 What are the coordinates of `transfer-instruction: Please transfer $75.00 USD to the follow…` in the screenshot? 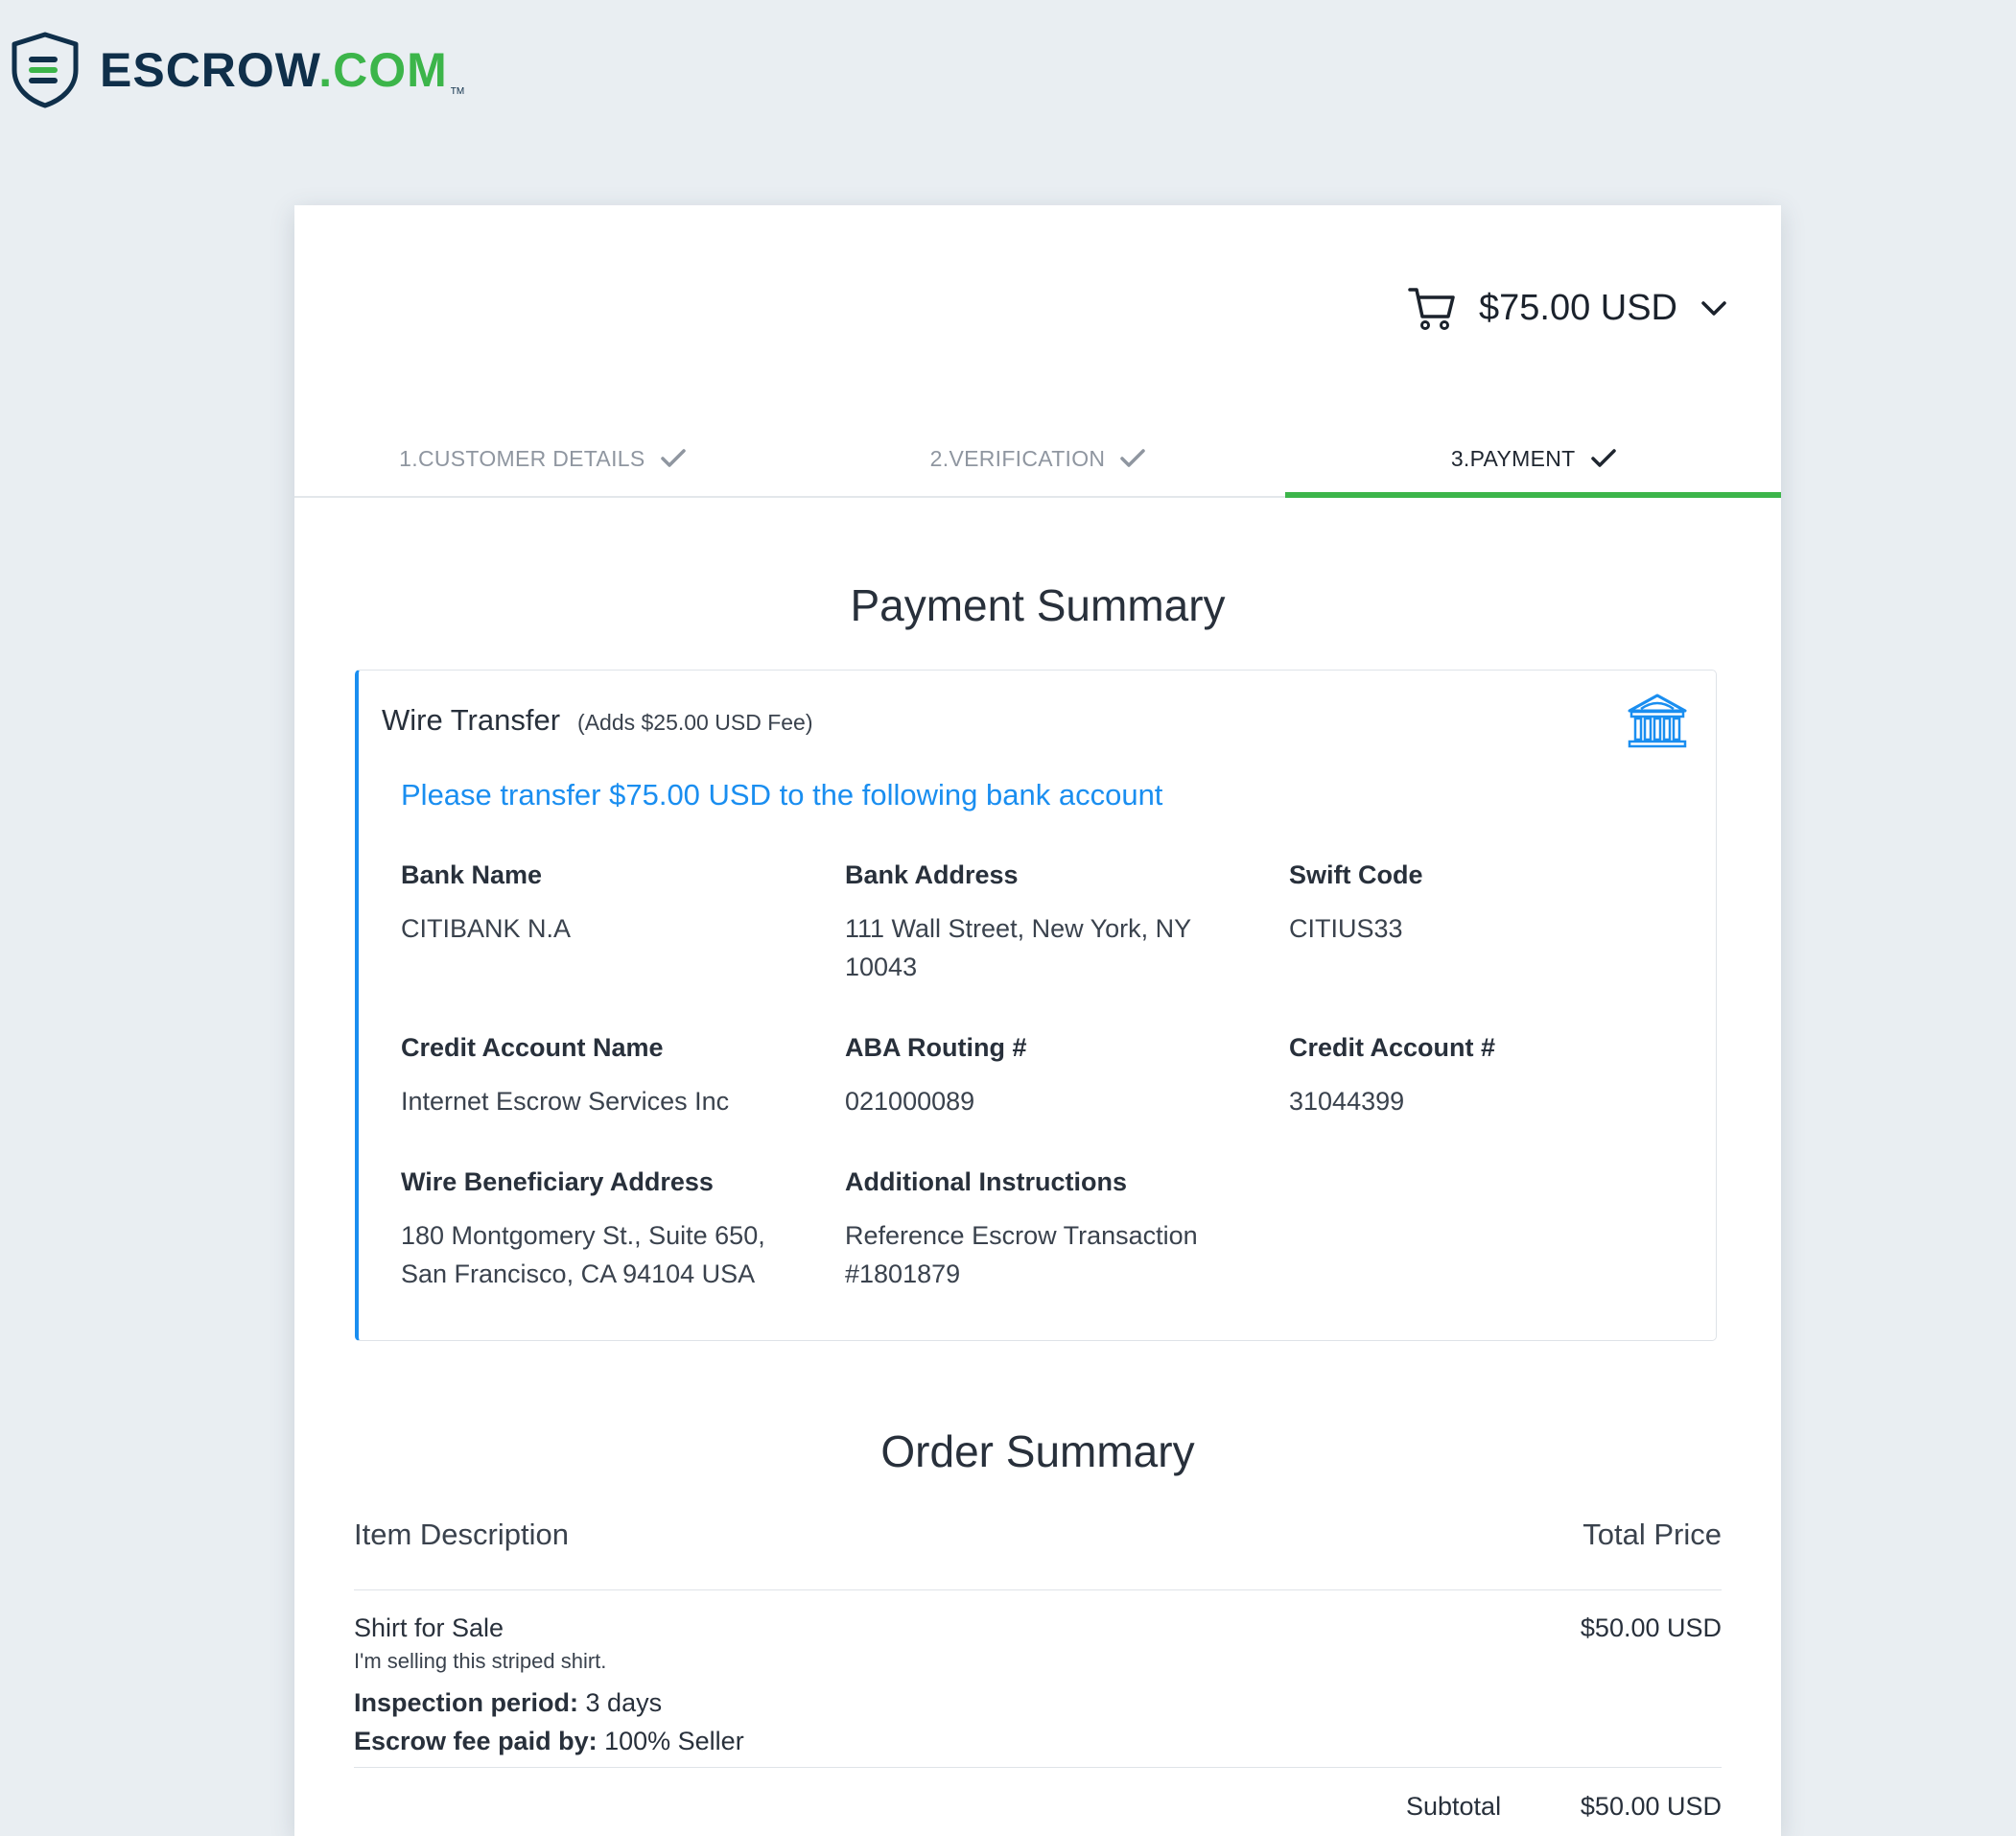 It's located at (782, 795).